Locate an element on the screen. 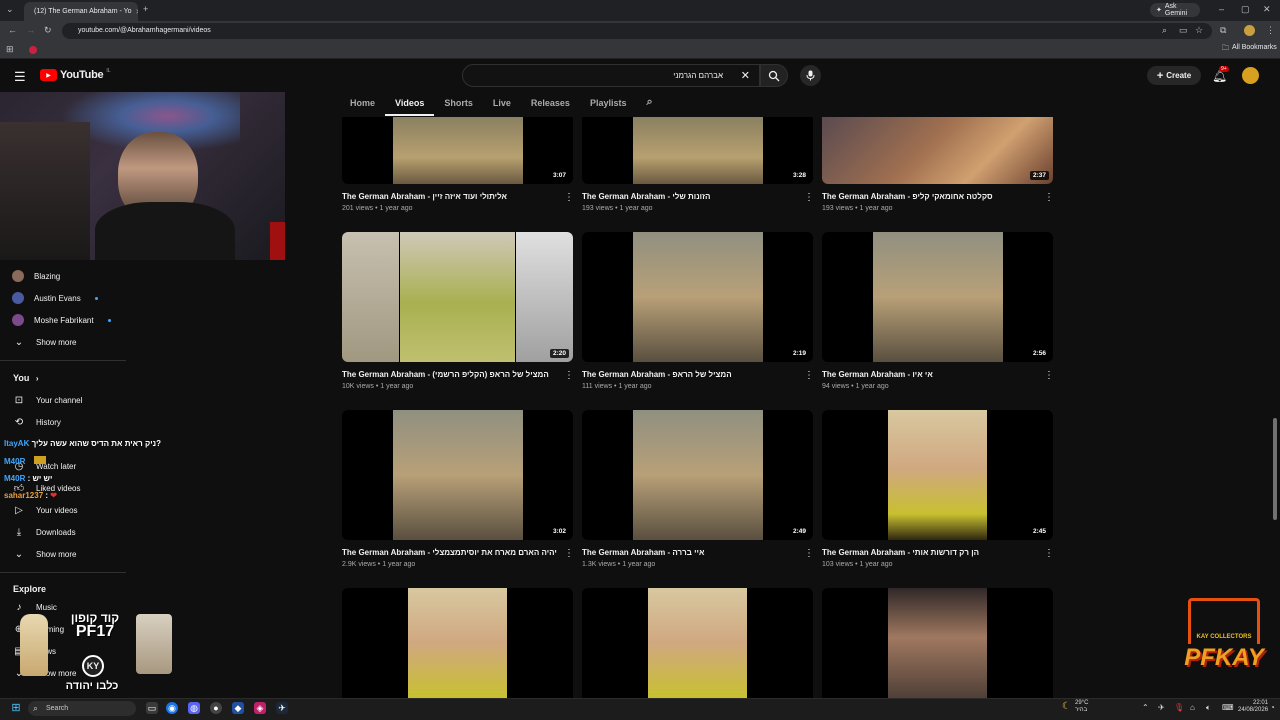 The image size is (1280, 720). tab-search-icon: ⌄ is located at coordinates (10, 9).